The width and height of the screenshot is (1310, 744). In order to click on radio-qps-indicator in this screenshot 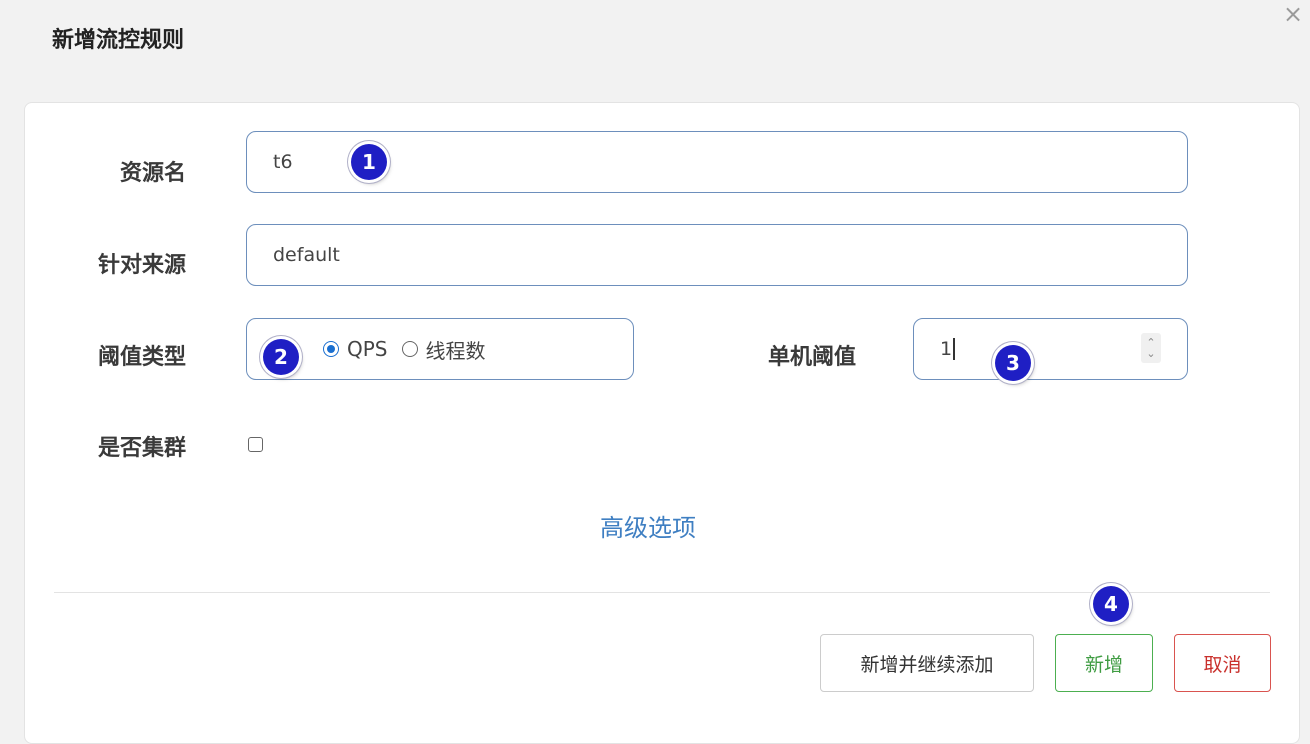, I will do `click(331, 349)`.